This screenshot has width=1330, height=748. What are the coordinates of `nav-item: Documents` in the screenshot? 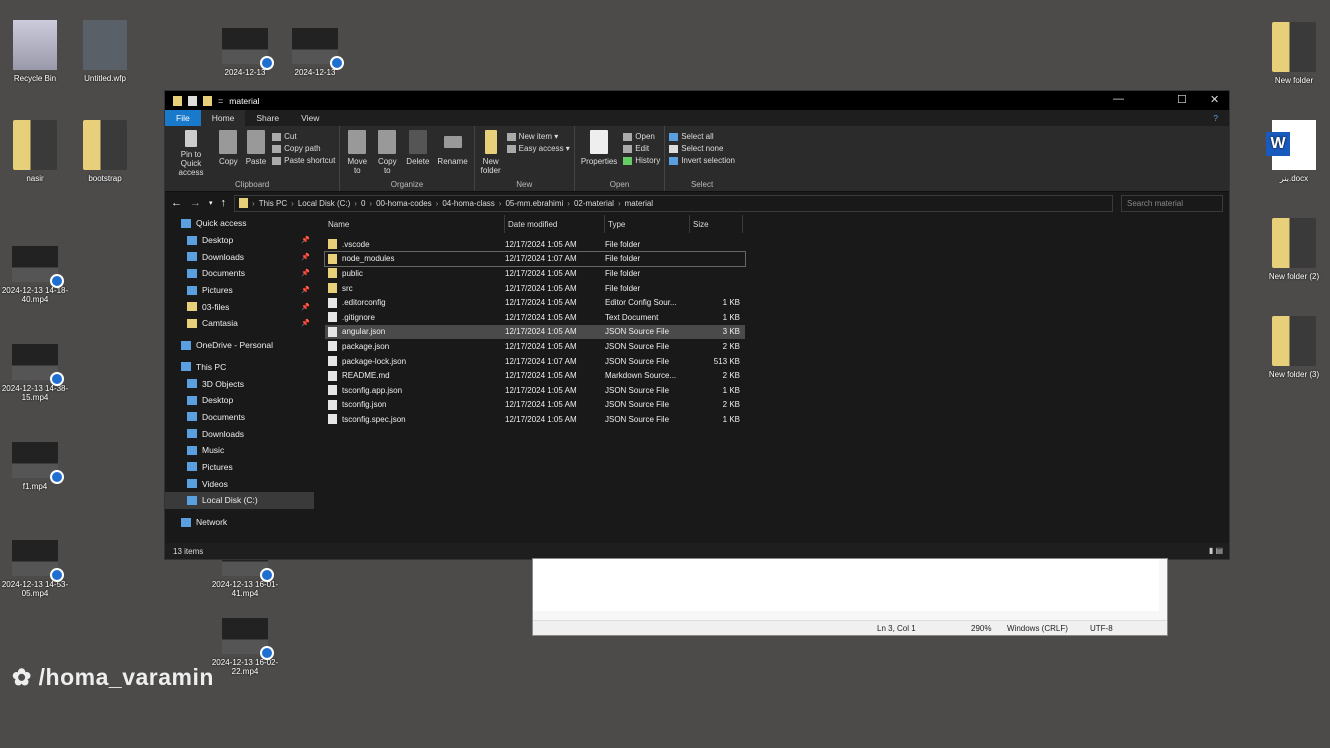 It's located at (239, 417).